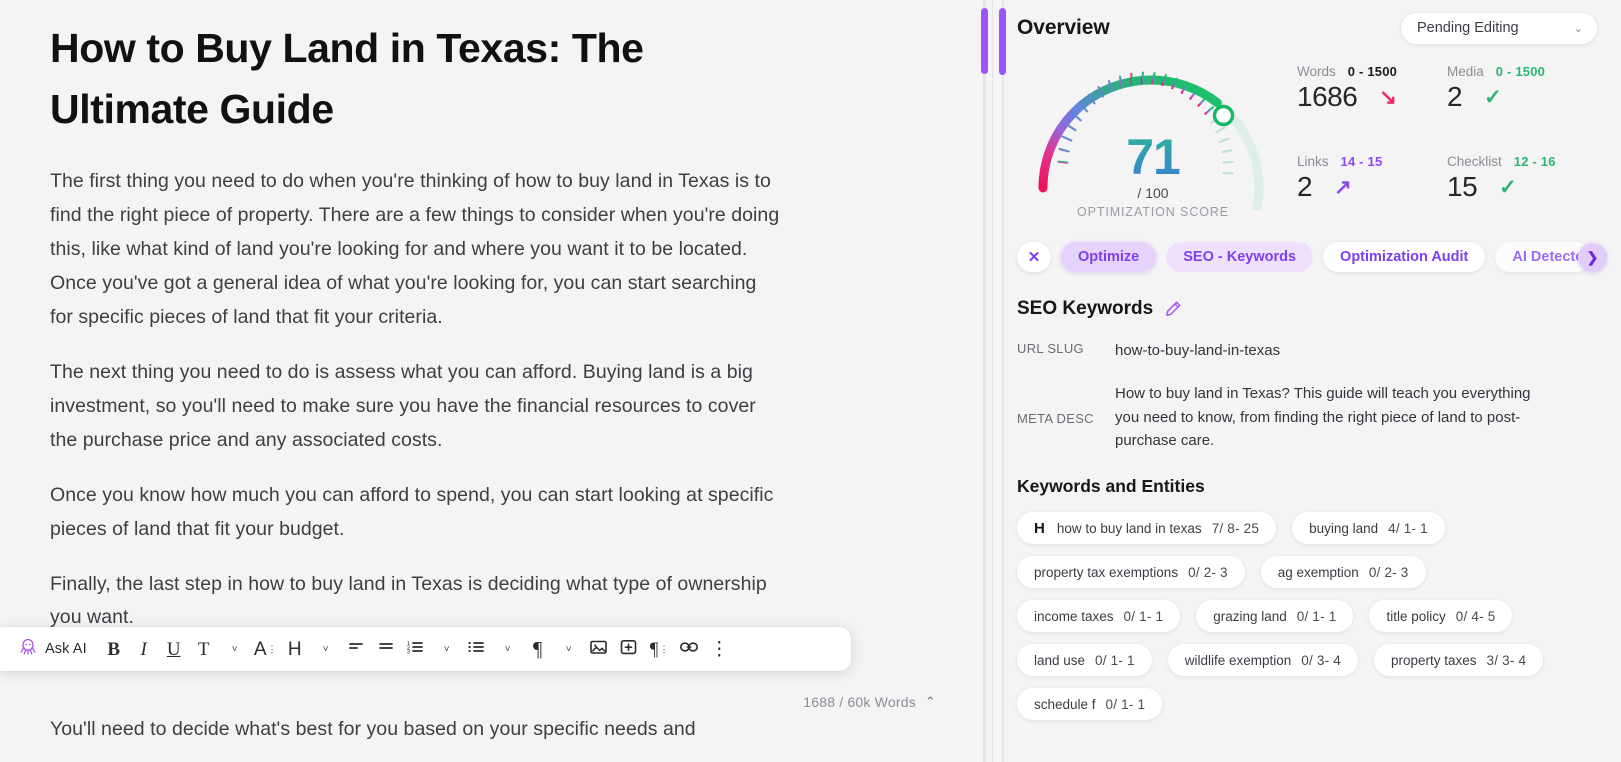 The height and width of the screenshot is (762, 1621). What do you see at coordinates (1173, 309) in the screenshot?
I see `edit-pencil-icon` at bounding box center [1173, 309].